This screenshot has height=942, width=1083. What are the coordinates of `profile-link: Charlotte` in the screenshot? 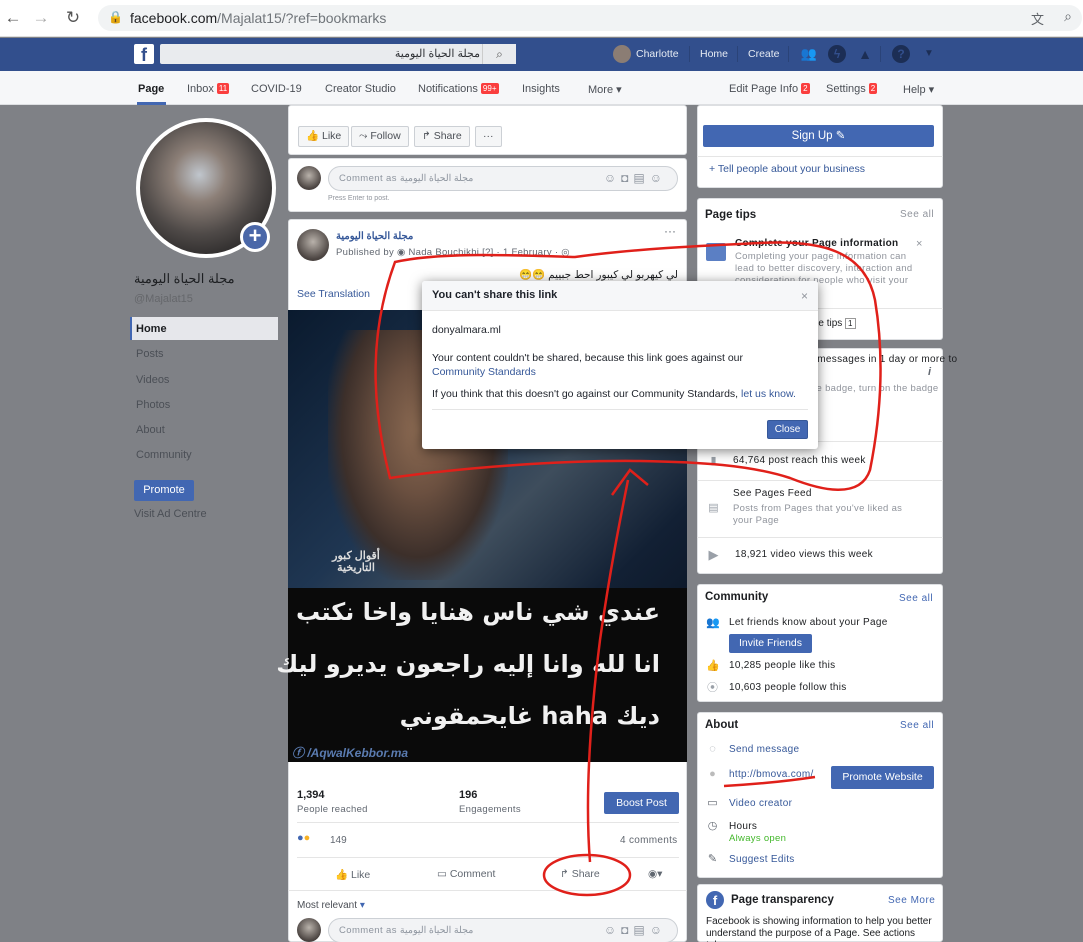 It's located at (657, 54).